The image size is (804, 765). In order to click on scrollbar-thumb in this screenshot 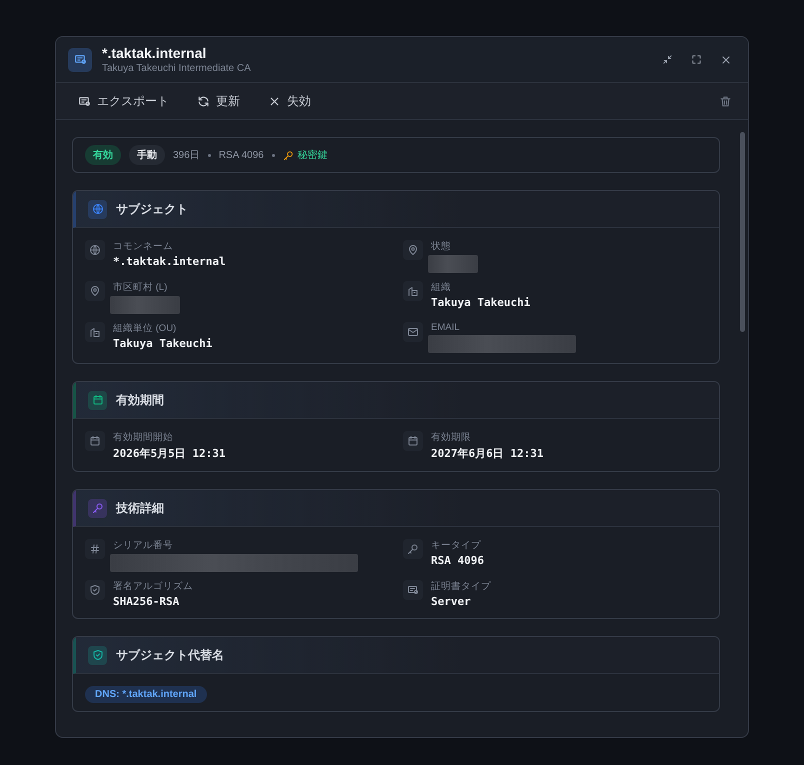, I will do `click(742, 232)`.